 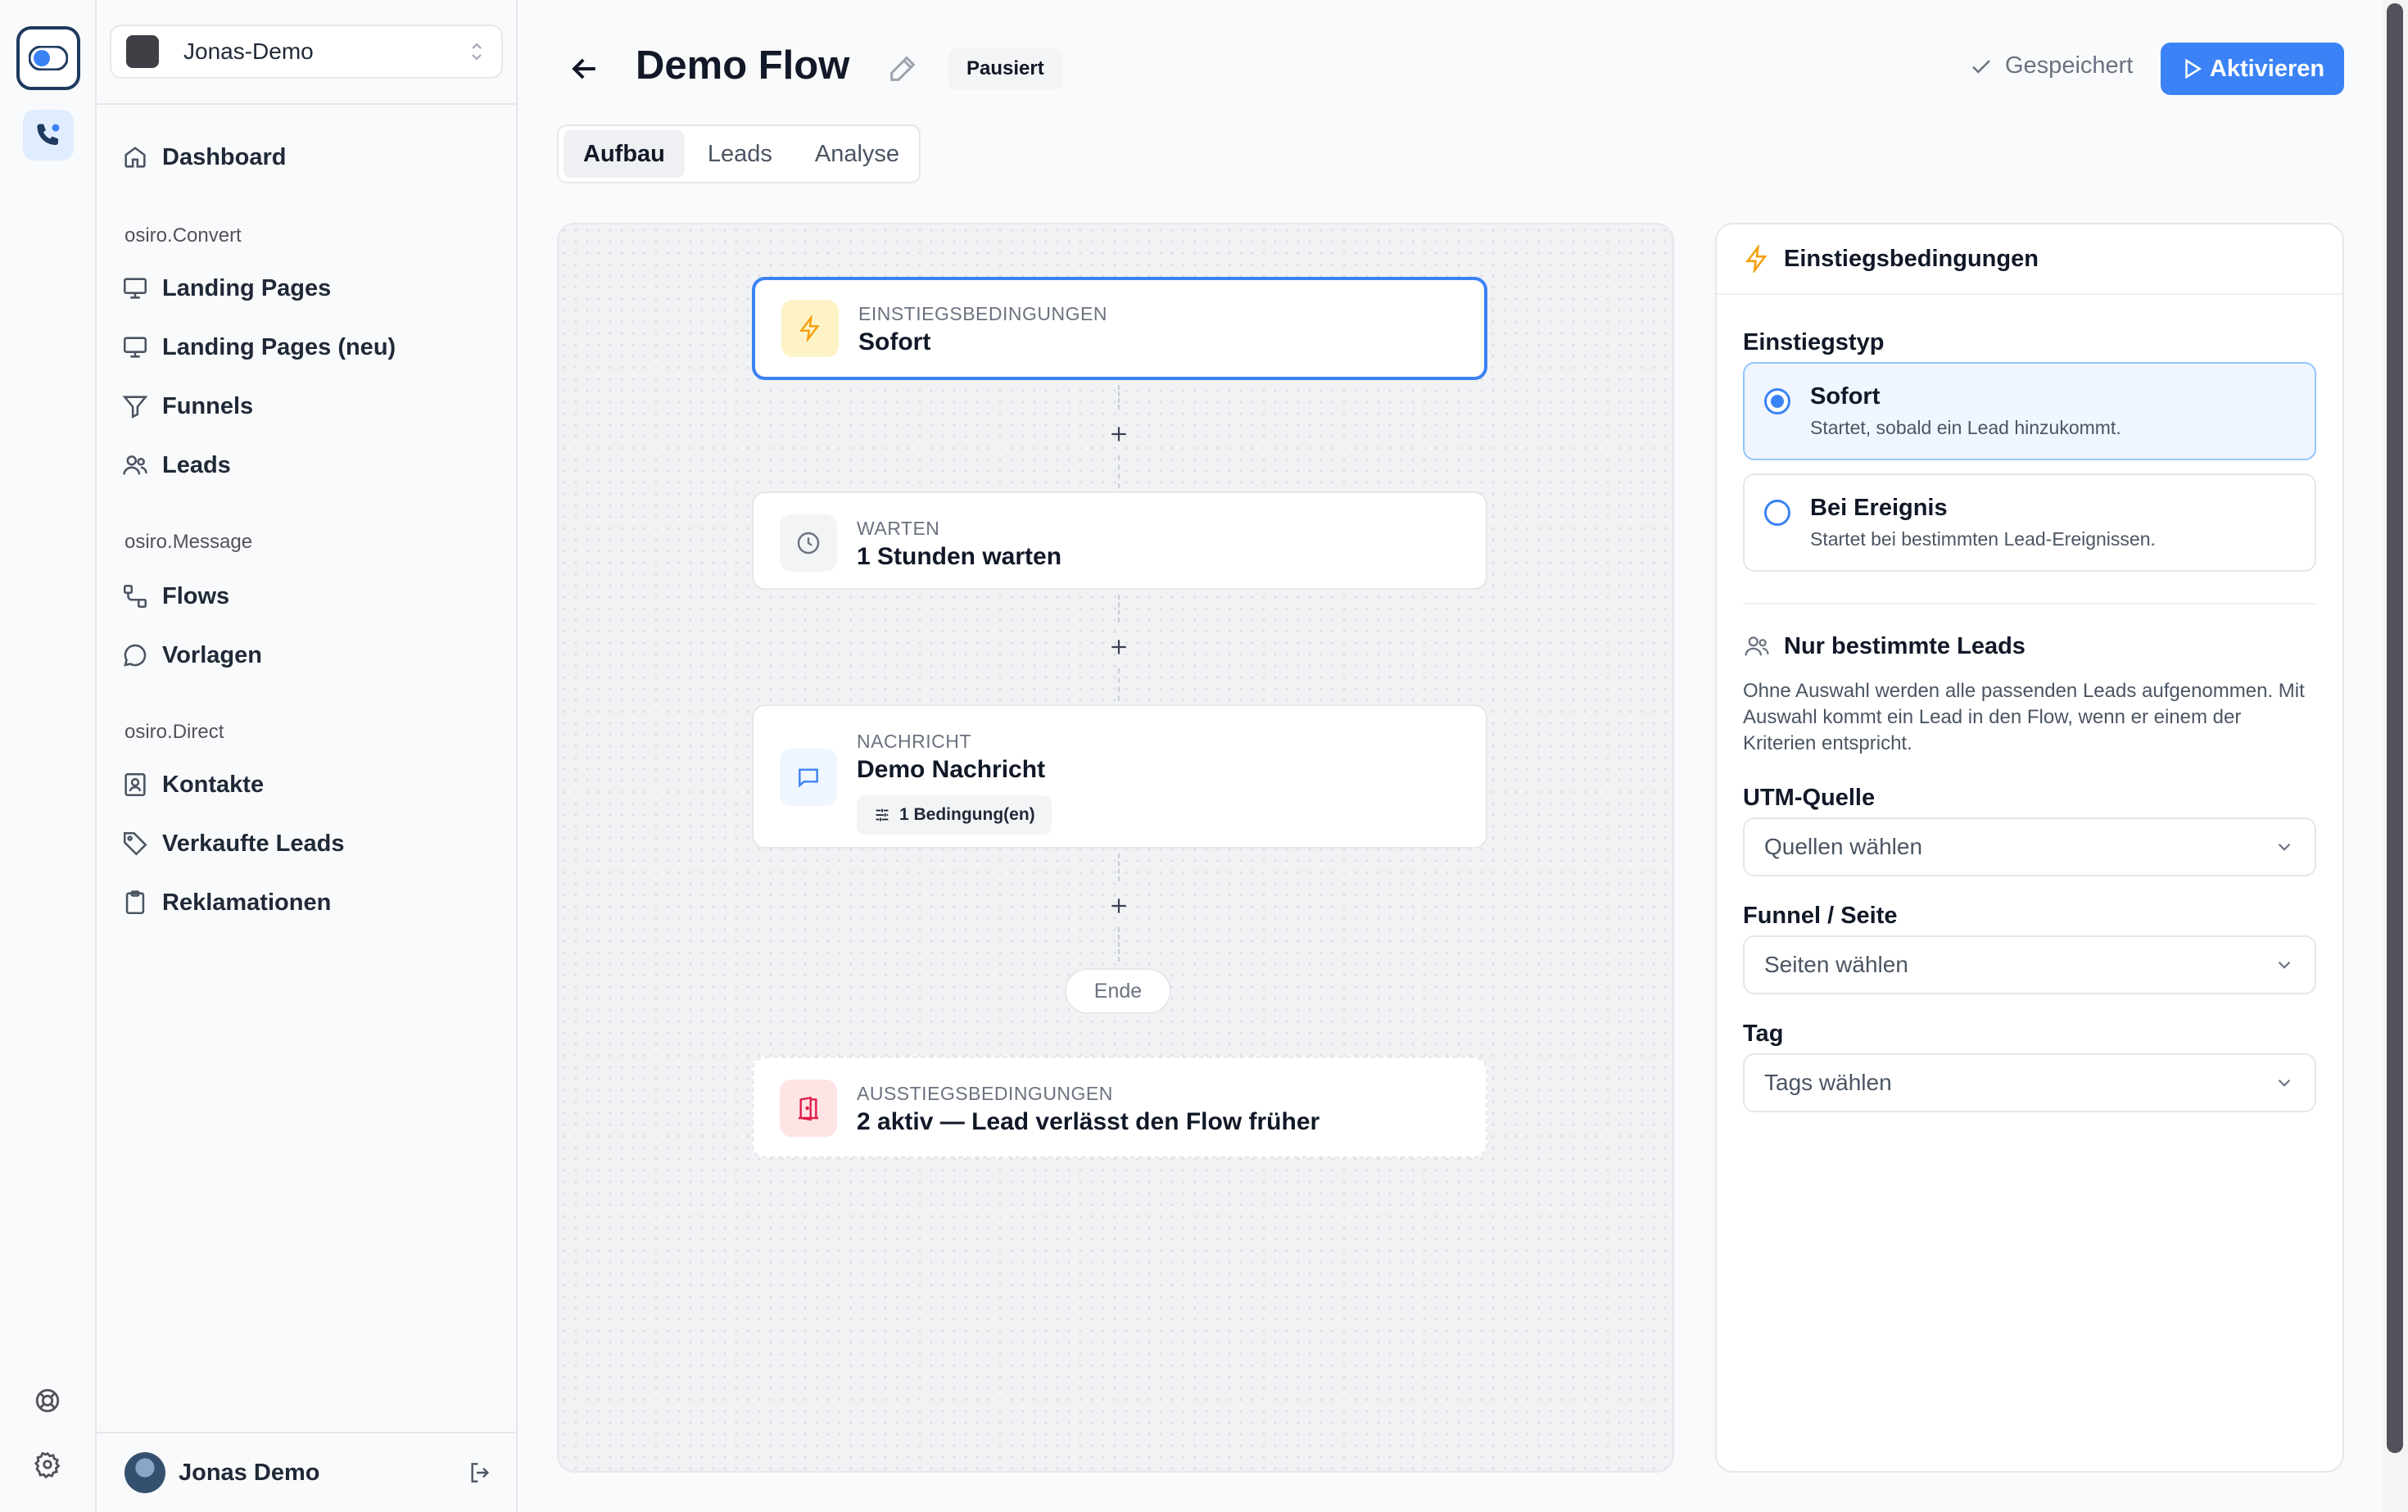 I want to click on settings-gear-icon, so click(x=47, y=1465).